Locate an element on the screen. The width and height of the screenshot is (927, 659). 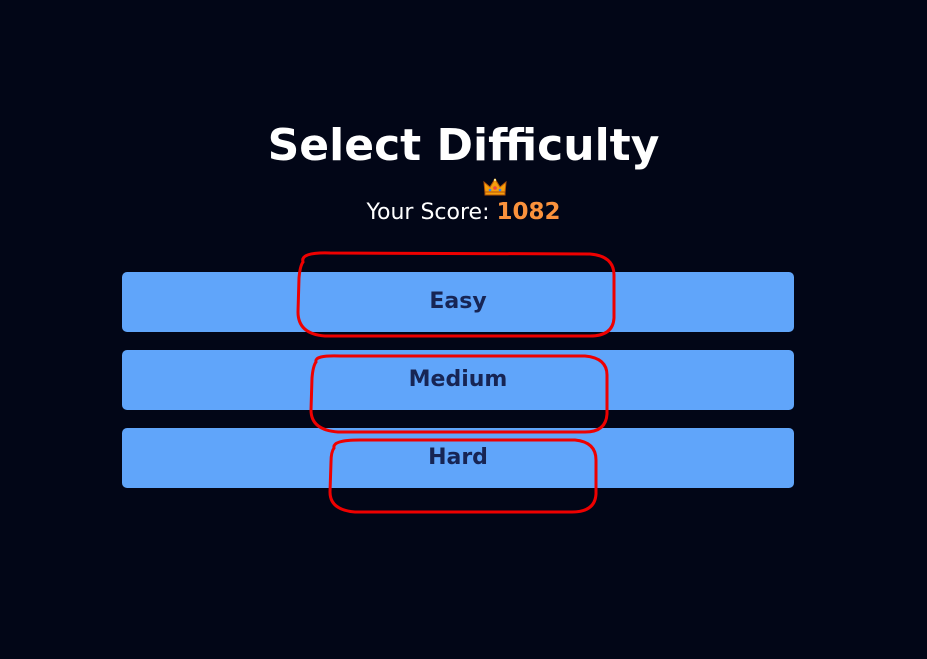
score-value: 1082 is located at coordinates (528, 212).